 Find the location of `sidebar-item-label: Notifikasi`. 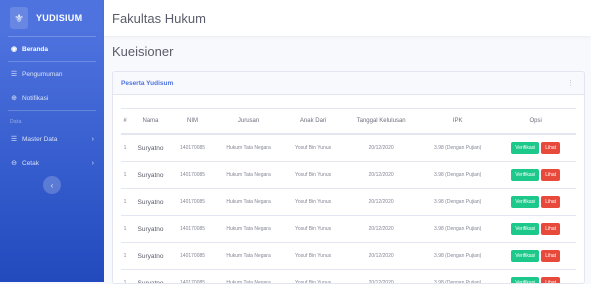

sidebar-item-label: Notifikasi is located at coordinates (35, 98).